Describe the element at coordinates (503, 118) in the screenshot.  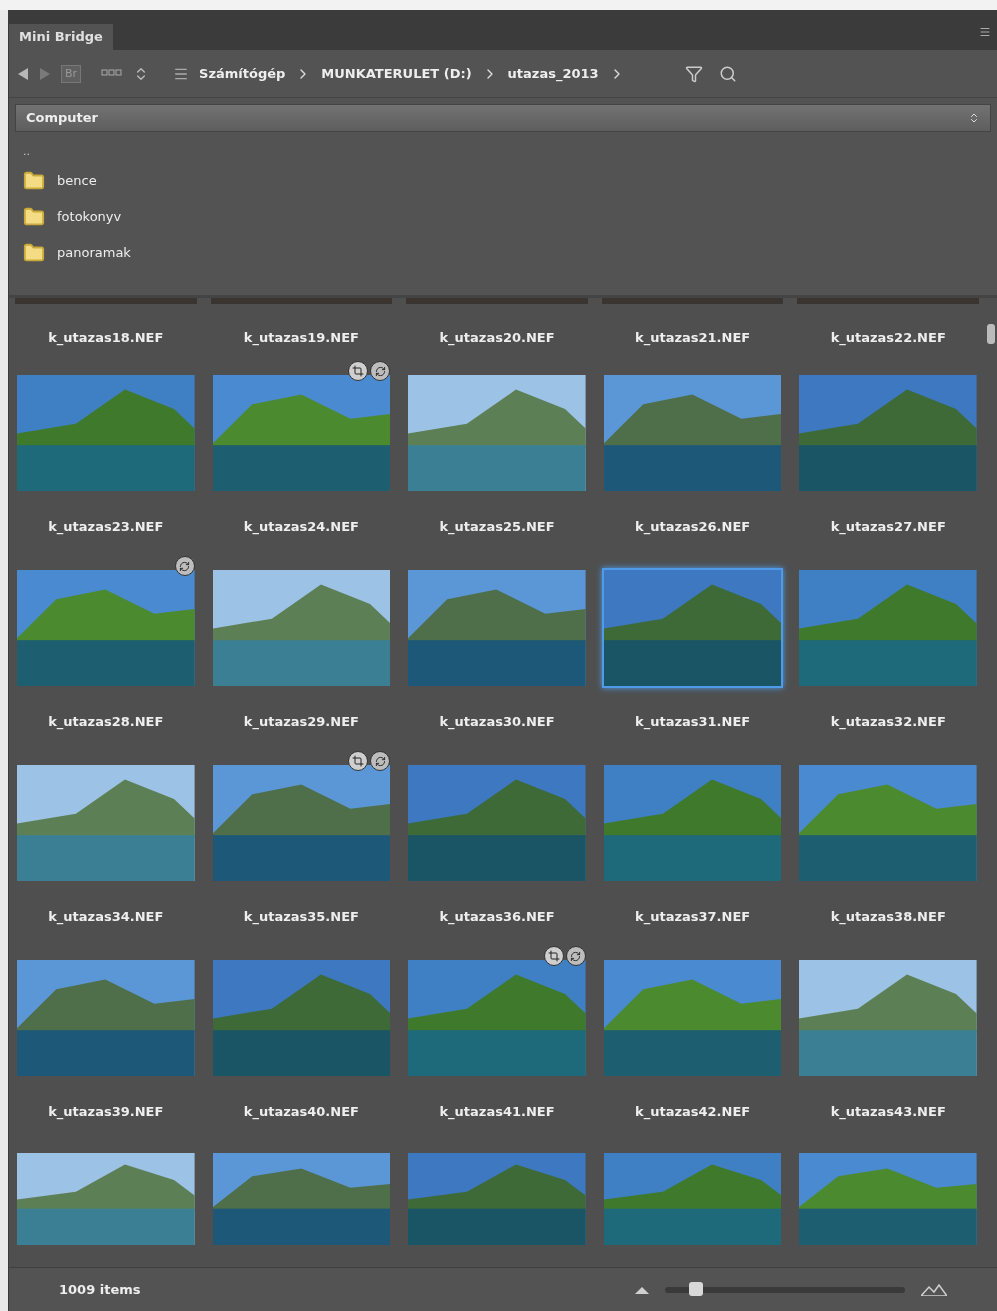
I see `location-dropdown: Computer` at that location.